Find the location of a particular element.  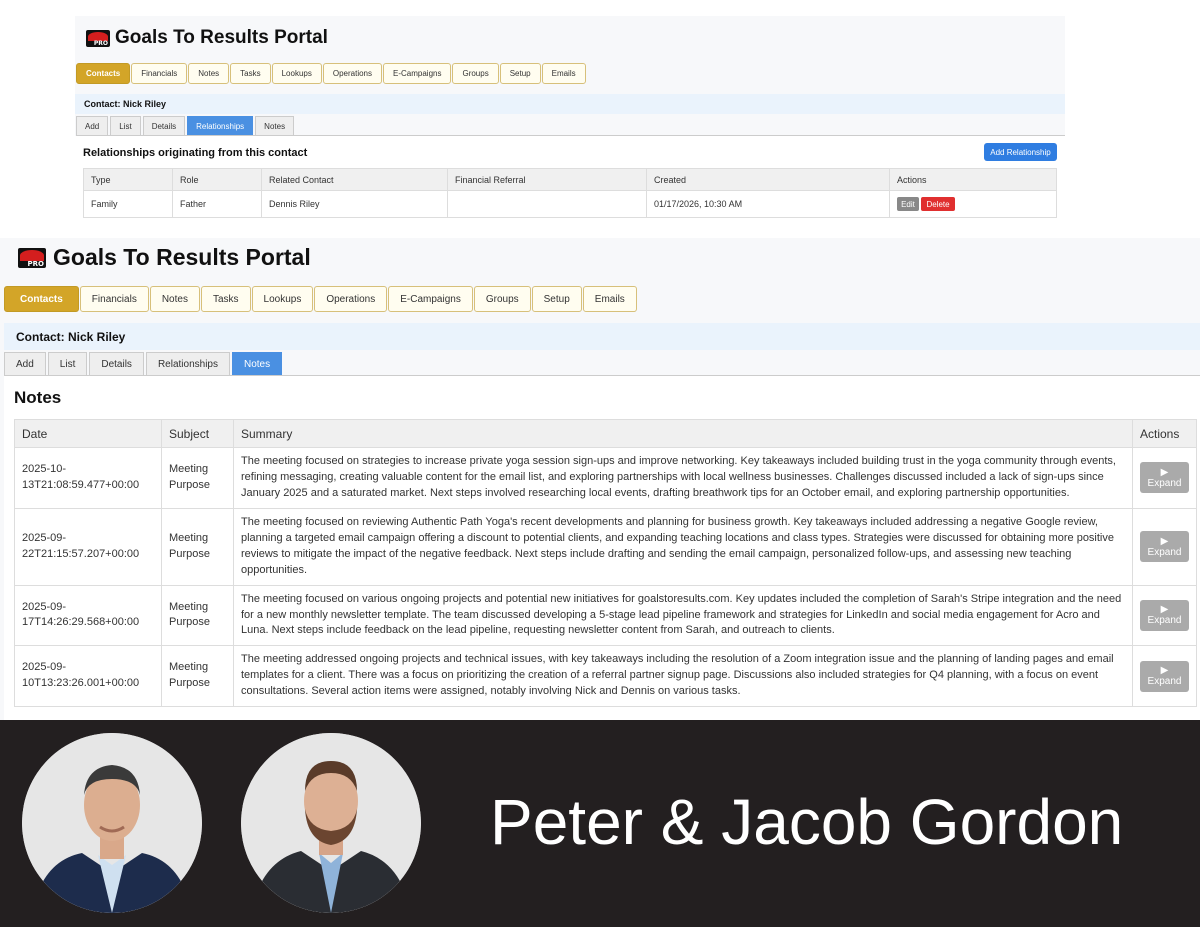

portrait-photo-icon is located at coordinates (331, 823).